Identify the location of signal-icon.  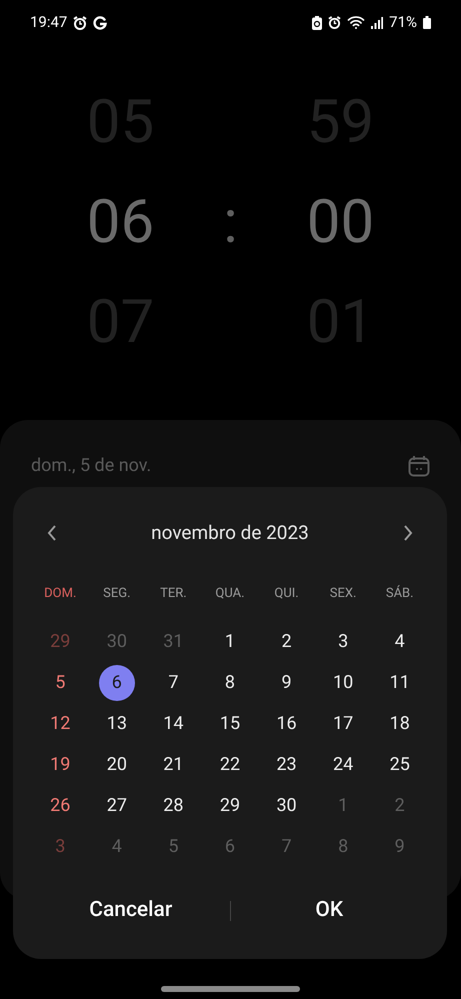
(377, 22).